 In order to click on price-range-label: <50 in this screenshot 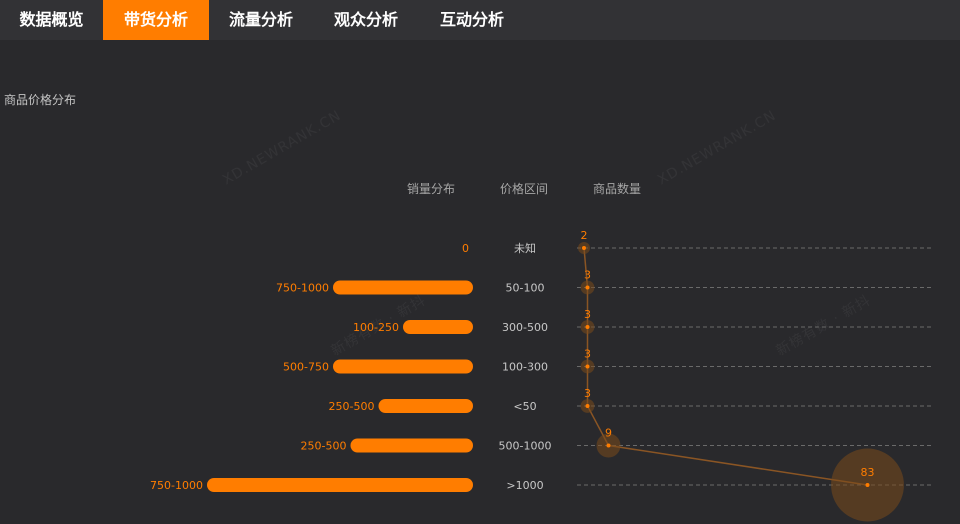, I will do `click(524, 406)`.